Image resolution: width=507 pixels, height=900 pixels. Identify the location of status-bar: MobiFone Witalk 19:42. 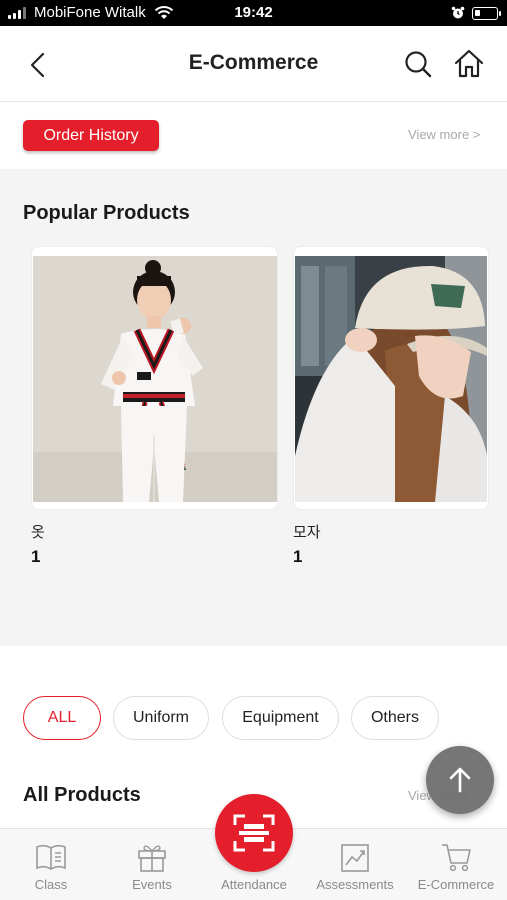
(253, 13).